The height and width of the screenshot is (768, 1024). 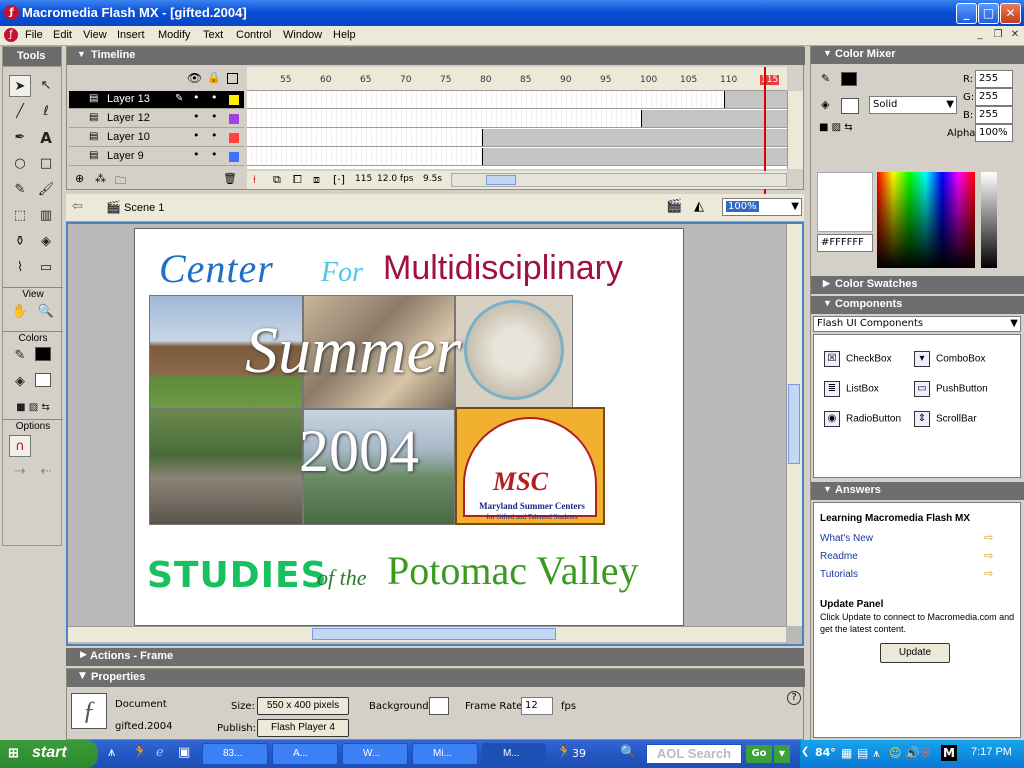 I want to click on stroke-color-swatch, so click(x=43, y=354).